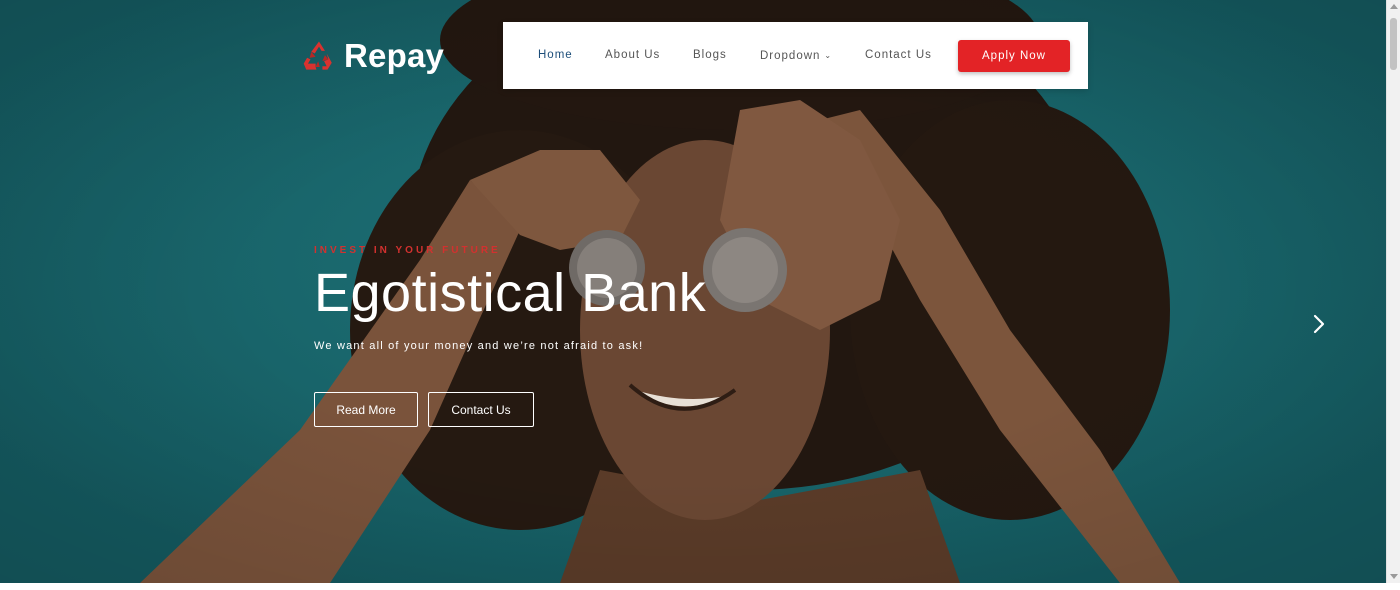 The image size is (1400, 590). What do you see at coordinates (394, 55) in the screenshot?
I see `brand-name: Repay` at bounding box center [394, 55].